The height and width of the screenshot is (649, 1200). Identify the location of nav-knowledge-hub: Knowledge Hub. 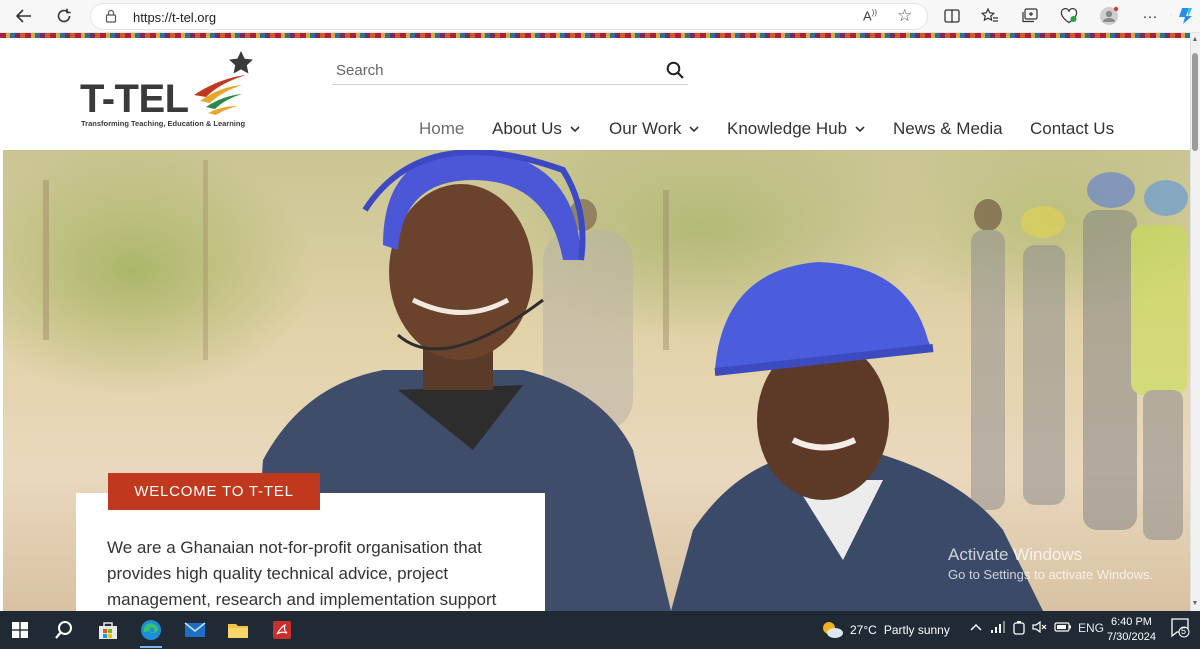
(796, 129).